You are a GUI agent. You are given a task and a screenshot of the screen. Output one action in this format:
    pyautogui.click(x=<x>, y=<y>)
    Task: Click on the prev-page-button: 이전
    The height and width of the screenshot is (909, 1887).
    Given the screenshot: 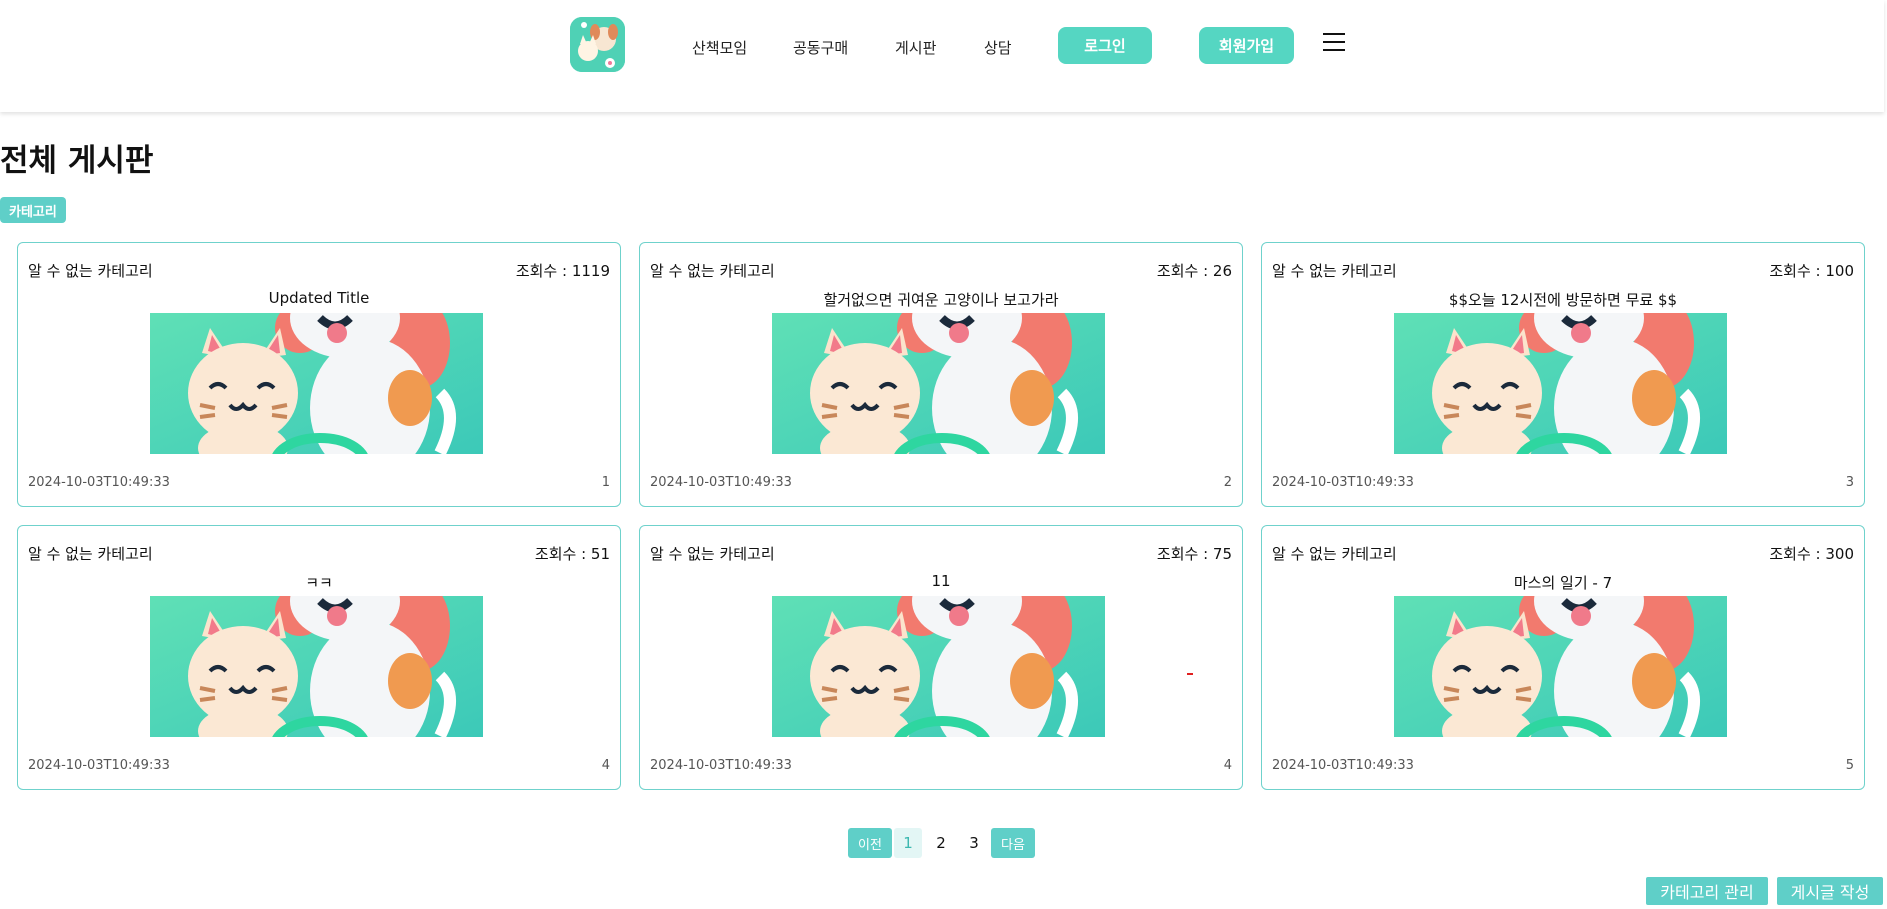 What is the action you would take?
    pyautogui.click(x=870, y=843)
    